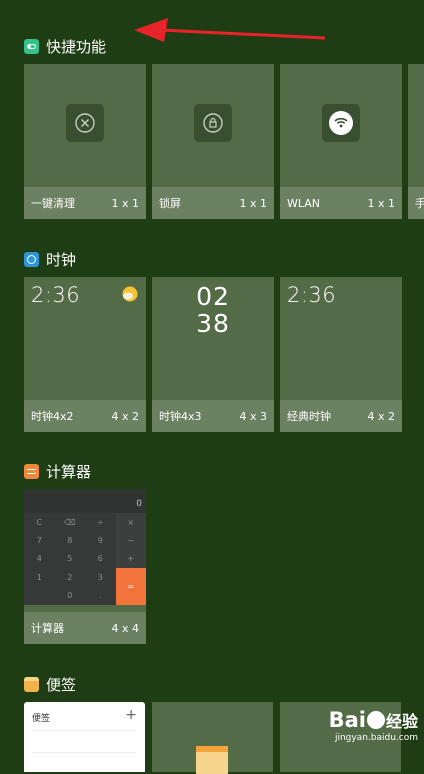 The height and width of the screenshot is (774, 424). What do you see at coordinates (213, 354) in the screenshot?
I see `widget-tile-clock-4x3: 02 38 时钟4x3 4 x 3` at bounding box center [213, 354].